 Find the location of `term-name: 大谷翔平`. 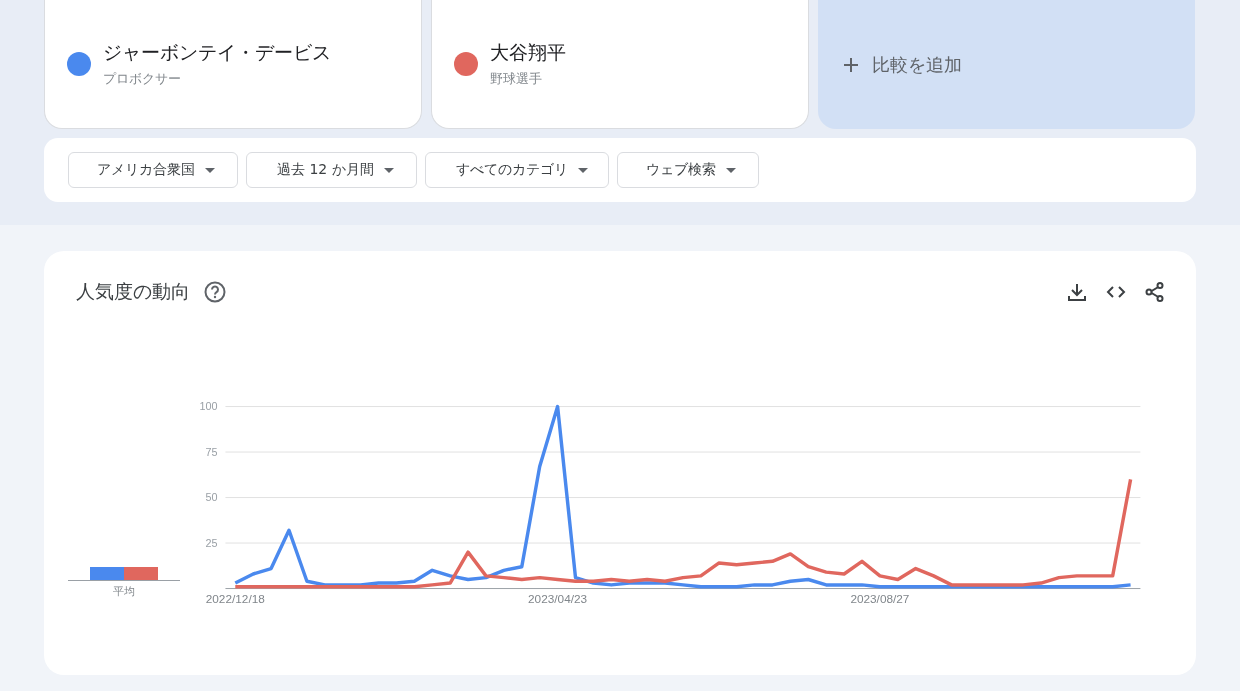

term-name: 大谷翔平 is located at coordinates (528, 52).